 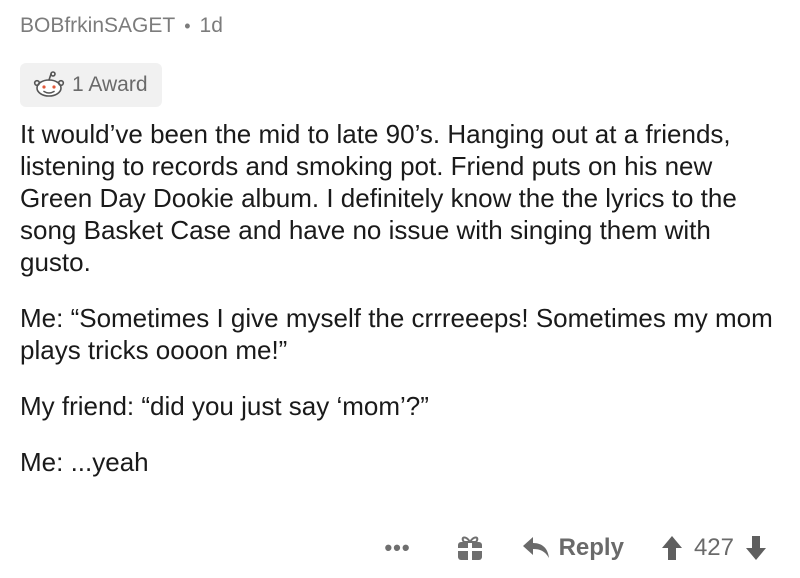 I want to click on award-icon, so click(x=49, y=84).